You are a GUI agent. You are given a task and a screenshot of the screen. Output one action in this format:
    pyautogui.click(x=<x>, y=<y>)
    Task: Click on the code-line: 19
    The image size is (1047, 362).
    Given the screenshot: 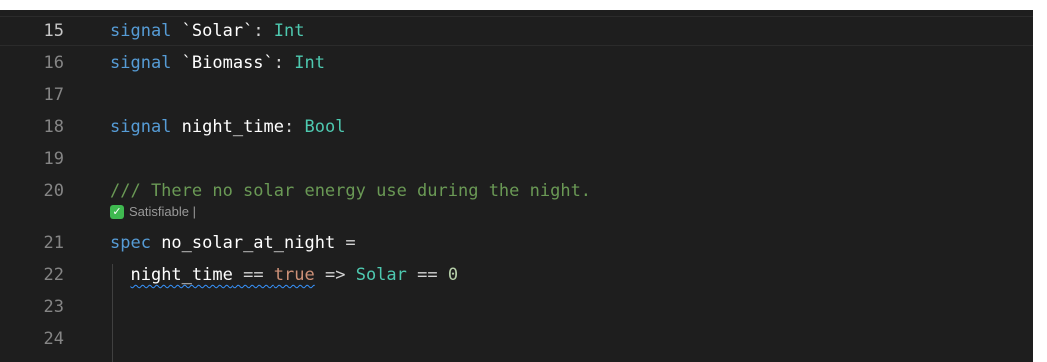 What is the action you would take?
    pyautogui.click(x=516, y=159)
    